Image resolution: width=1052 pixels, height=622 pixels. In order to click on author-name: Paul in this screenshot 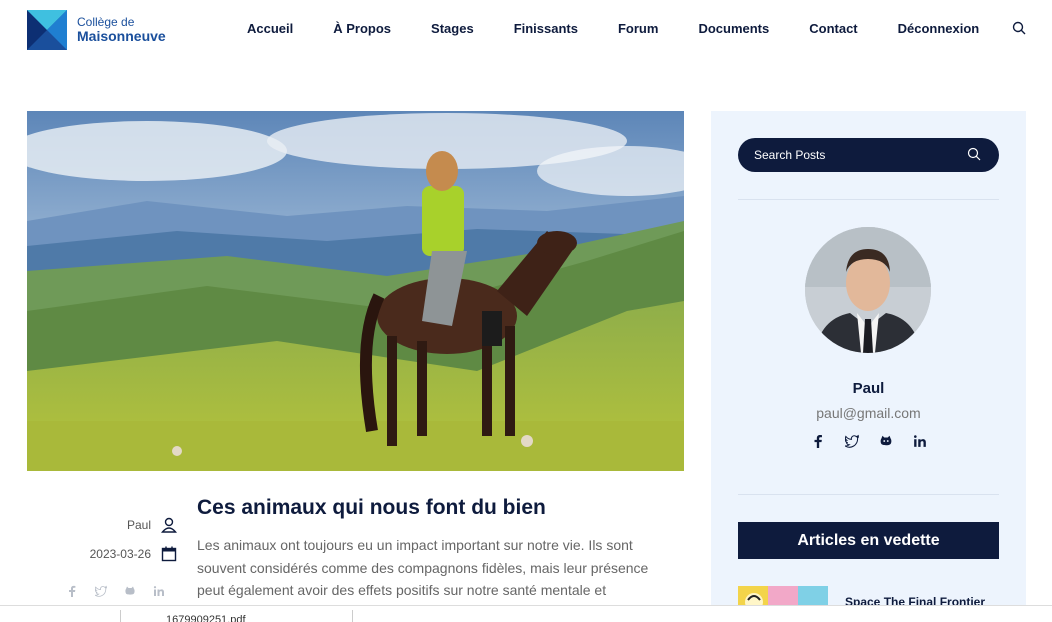, I will do `click(868, 388)`.